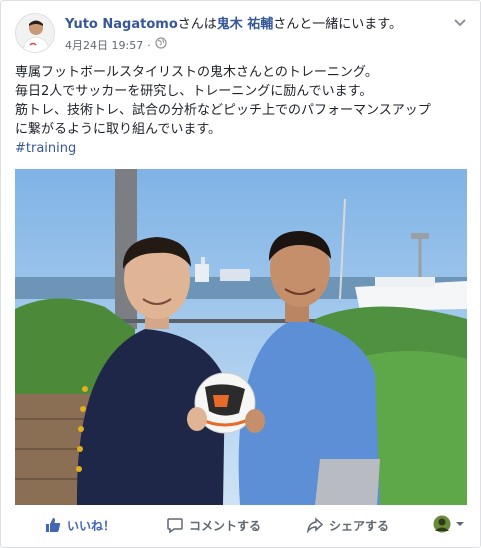  I want to click on body-line: 毎日2人でサッカーを研究し、トレーニングに励んでいます。, so click(194, 91).